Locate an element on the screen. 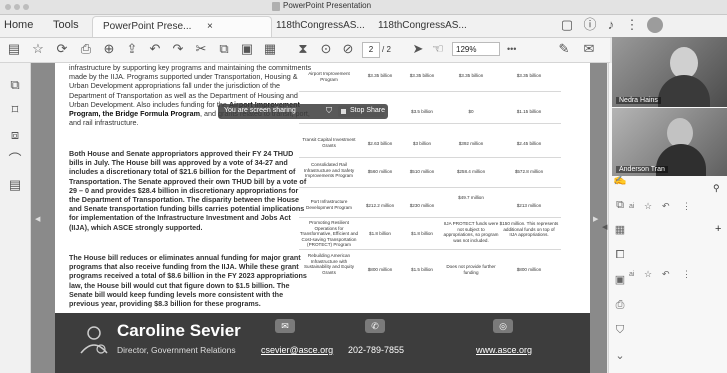 The width and height of the screenshot is (727, 373). maximize-window-icon is located at coordinates (26, 7).